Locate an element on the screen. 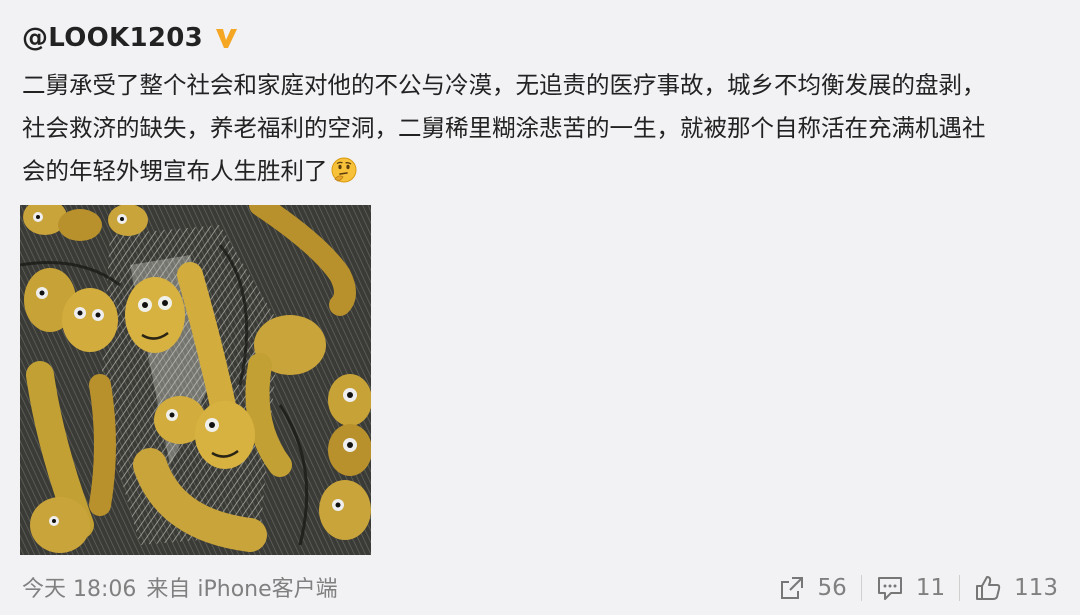 The image size is (1080, 615). comment-button: 11 is located at coordinates (910, 588).